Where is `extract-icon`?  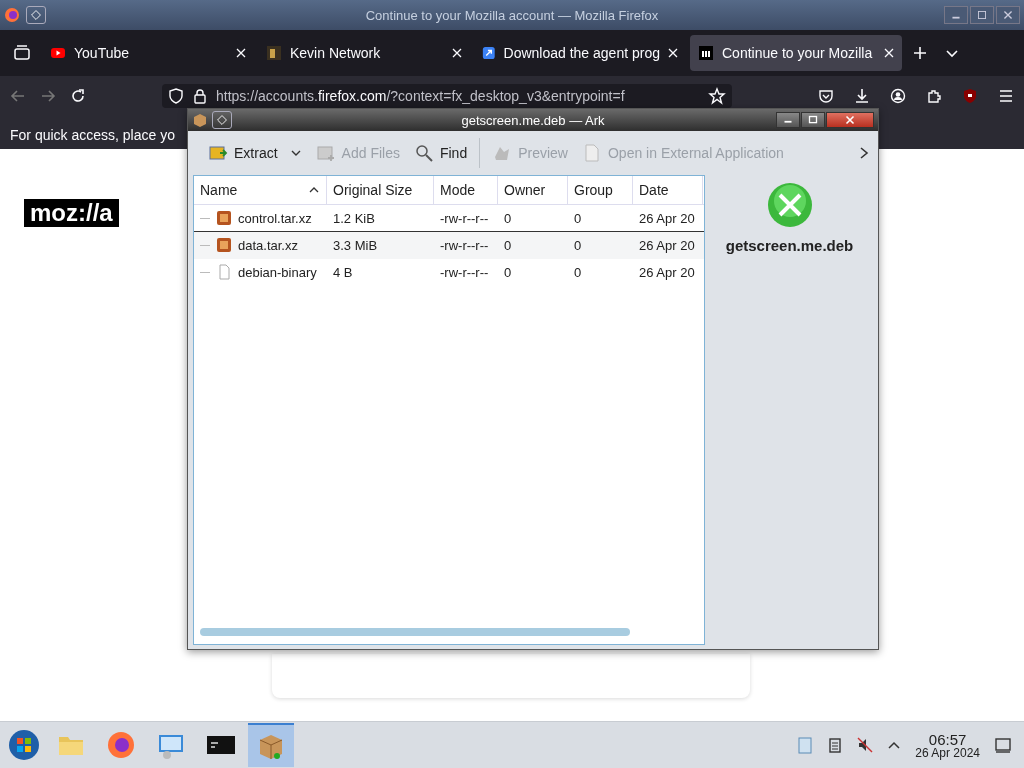 extract-icon is located at coordinates (218, 153).